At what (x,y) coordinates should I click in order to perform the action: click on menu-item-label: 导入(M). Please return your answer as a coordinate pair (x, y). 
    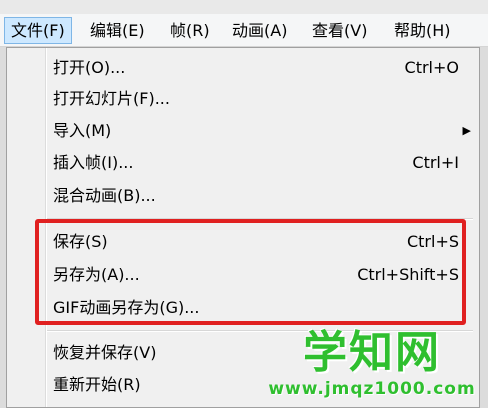
    Looking at the image, I should click on (82, 130).